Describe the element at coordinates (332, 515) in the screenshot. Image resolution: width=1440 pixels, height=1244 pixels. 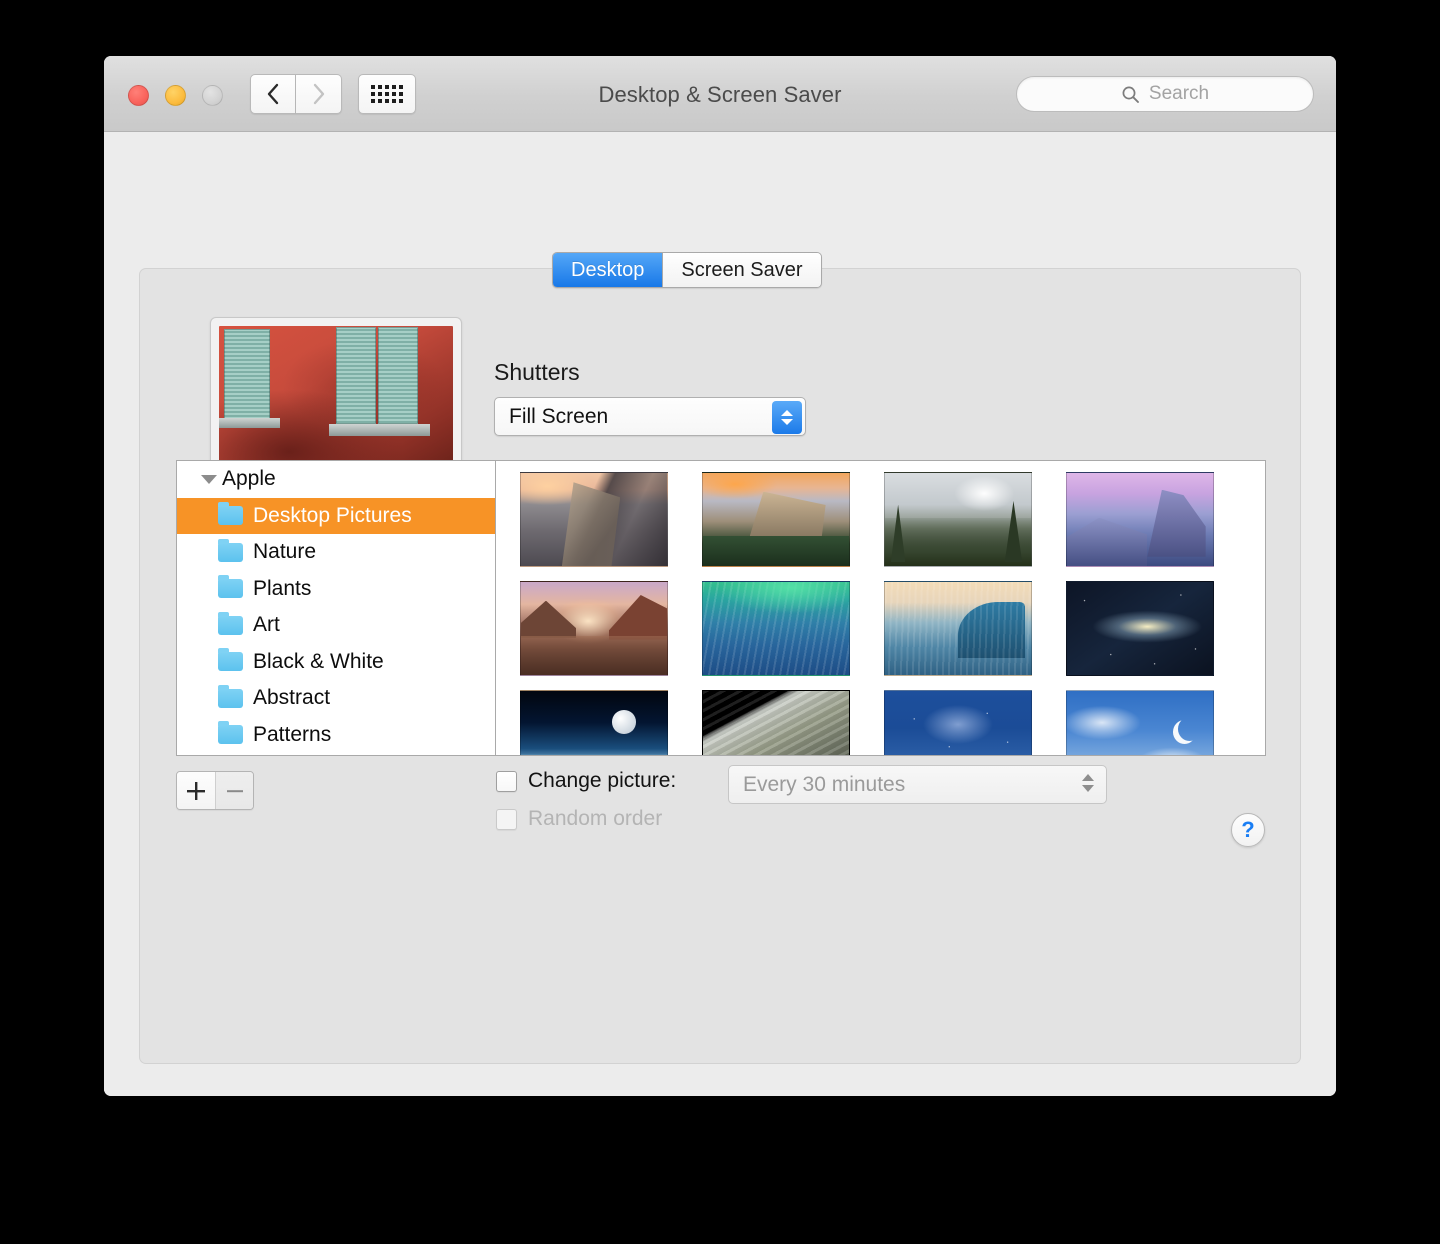
I see `sidebar-item-label: Desktop Pictures` at that location.